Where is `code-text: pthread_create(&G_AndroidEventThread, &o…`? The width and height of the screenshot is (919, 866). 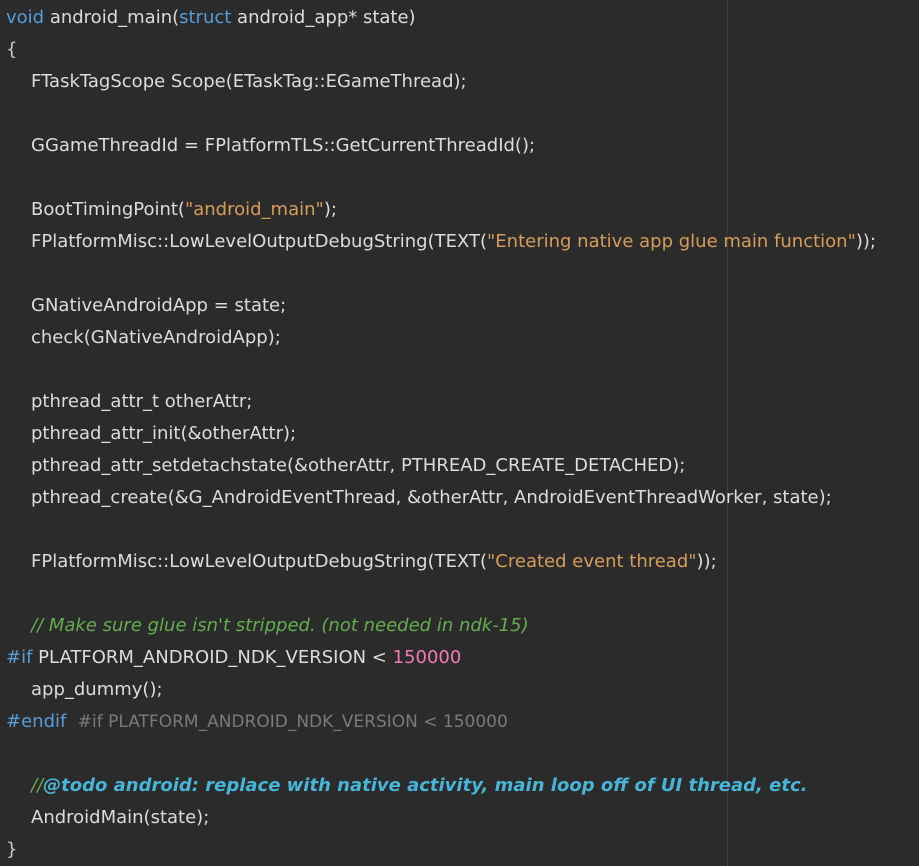 code-text: pthread_create(&G_AndroidEventThread, &o… is located at coordinates (431, 497).